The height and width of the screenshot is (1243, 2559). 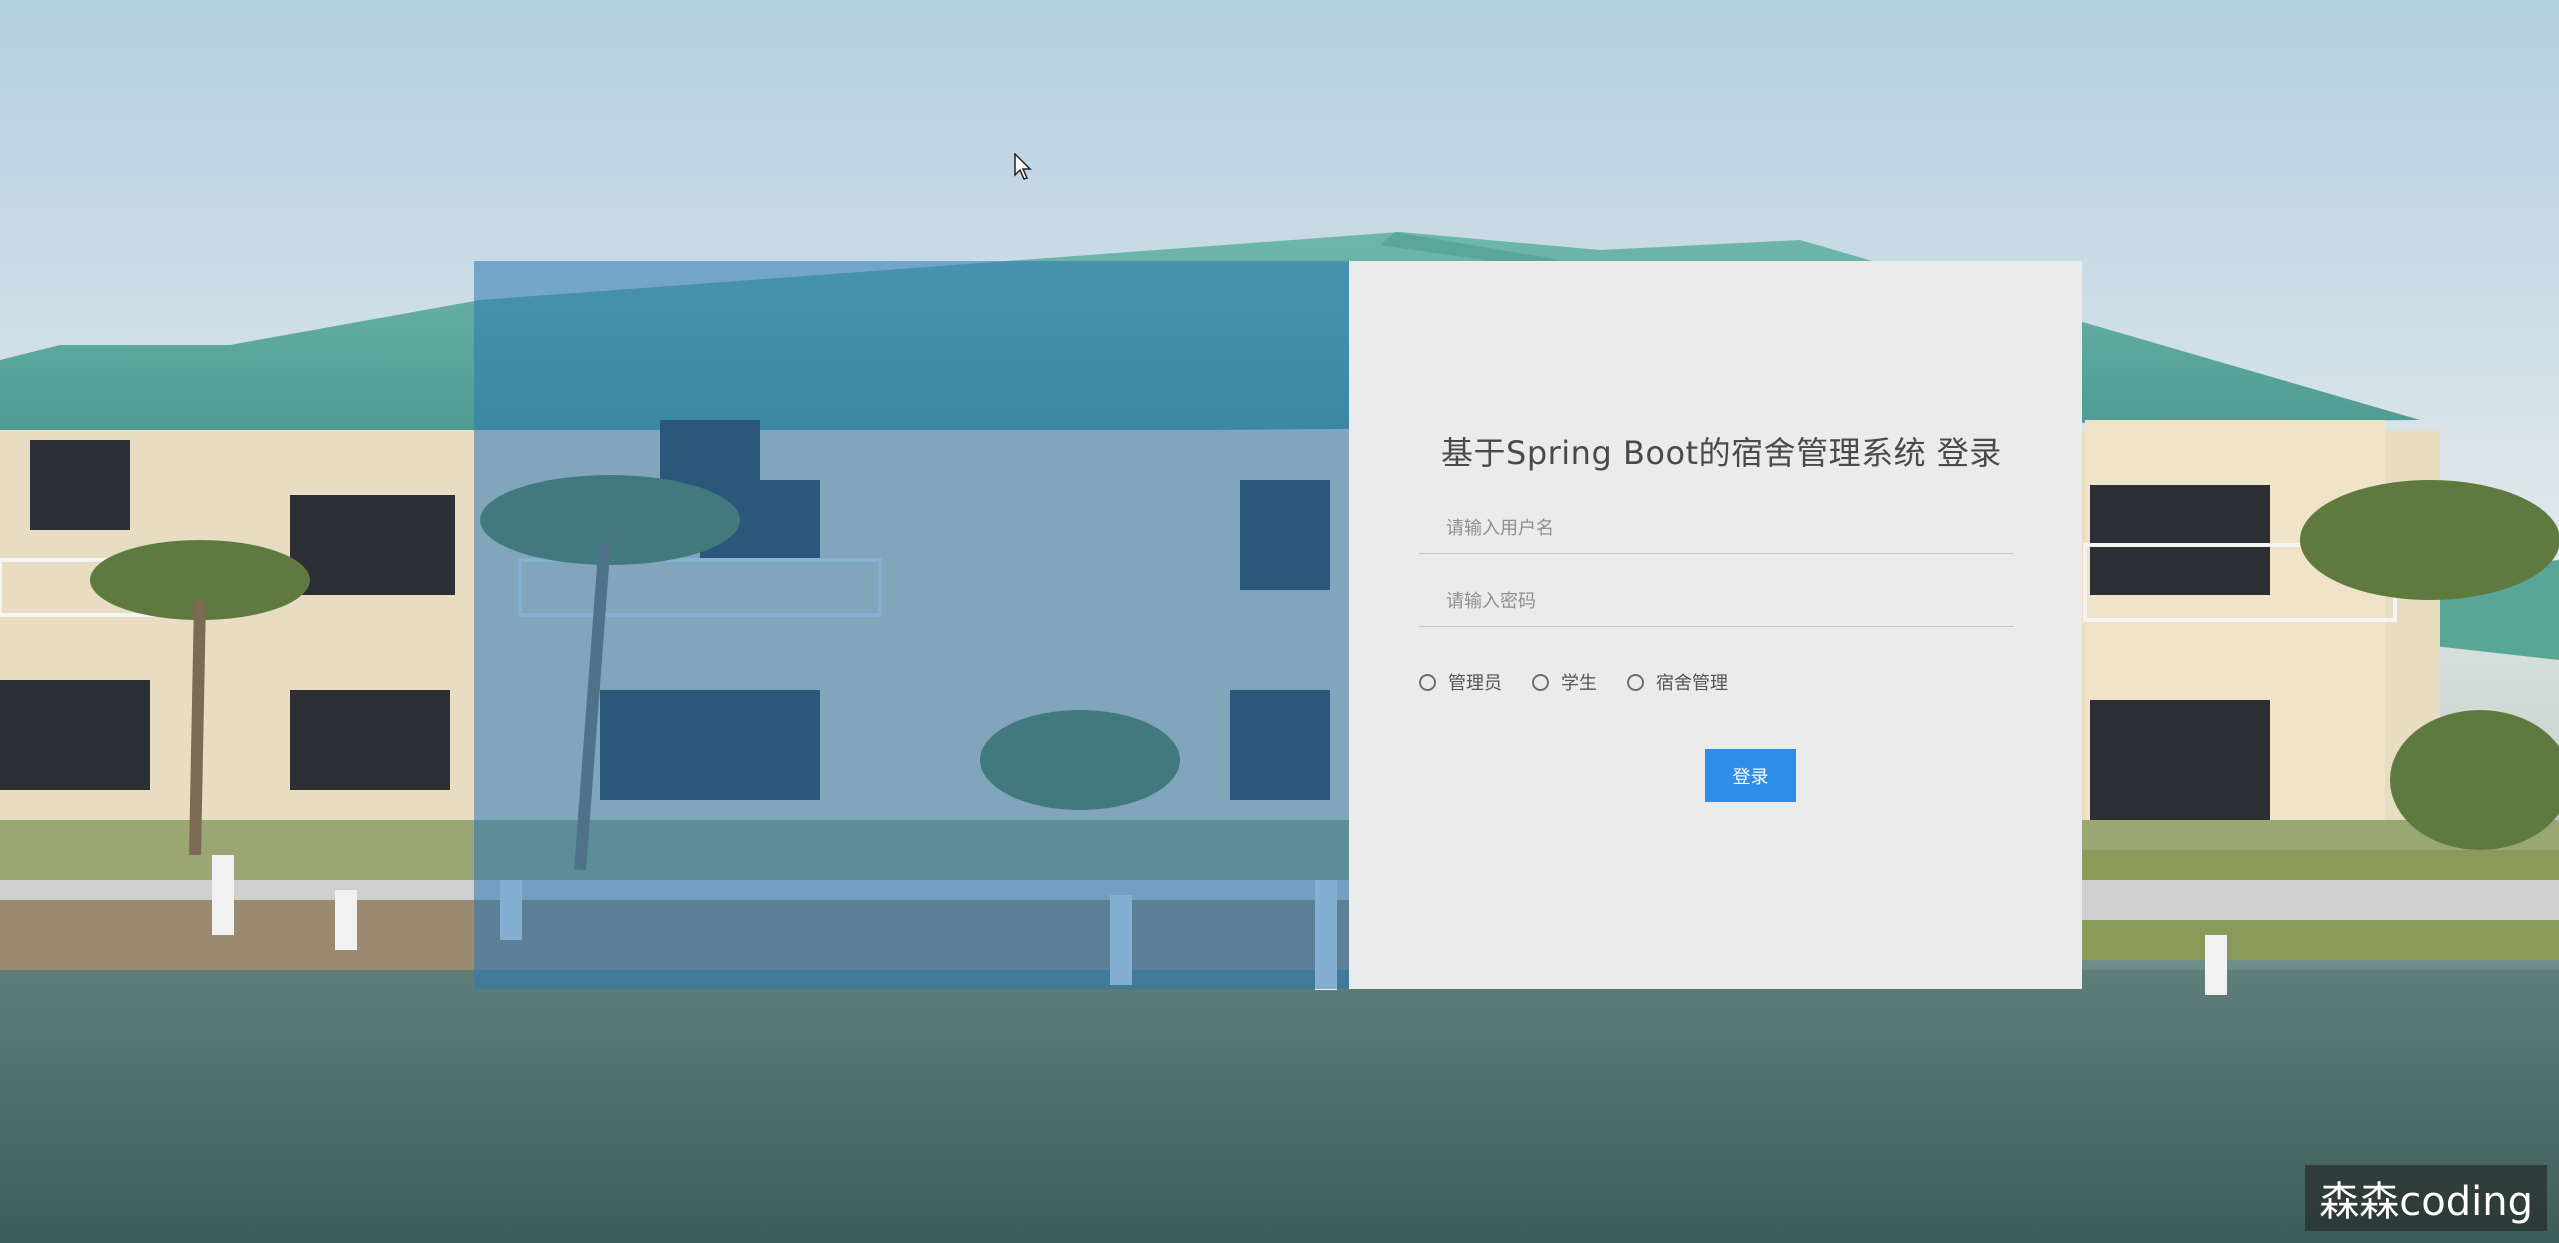 I want to click on role-option-student: 学生, so click(x=1564, y=682).